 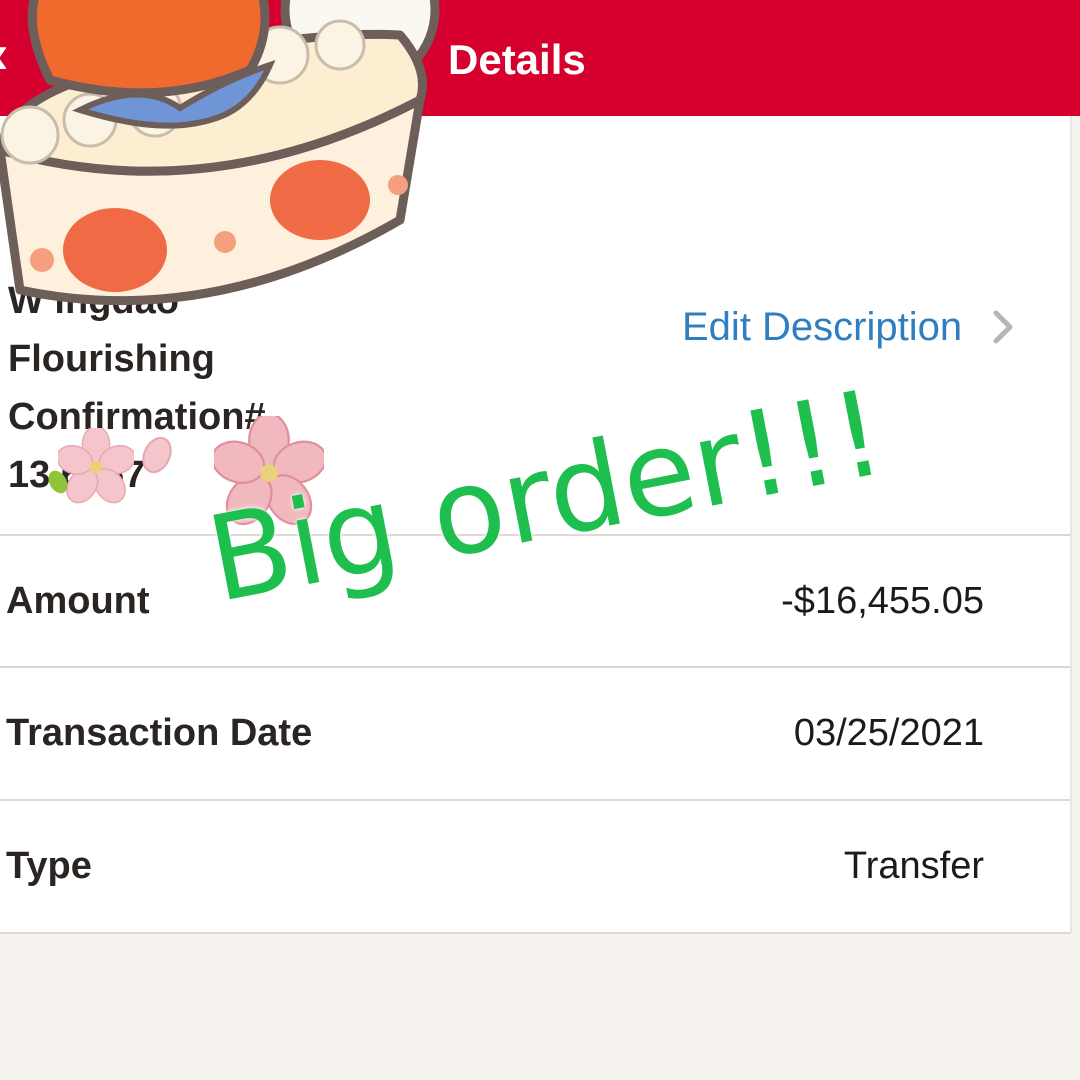 I want to click on type-row: Type Transfer, so click(x=535, y=866).